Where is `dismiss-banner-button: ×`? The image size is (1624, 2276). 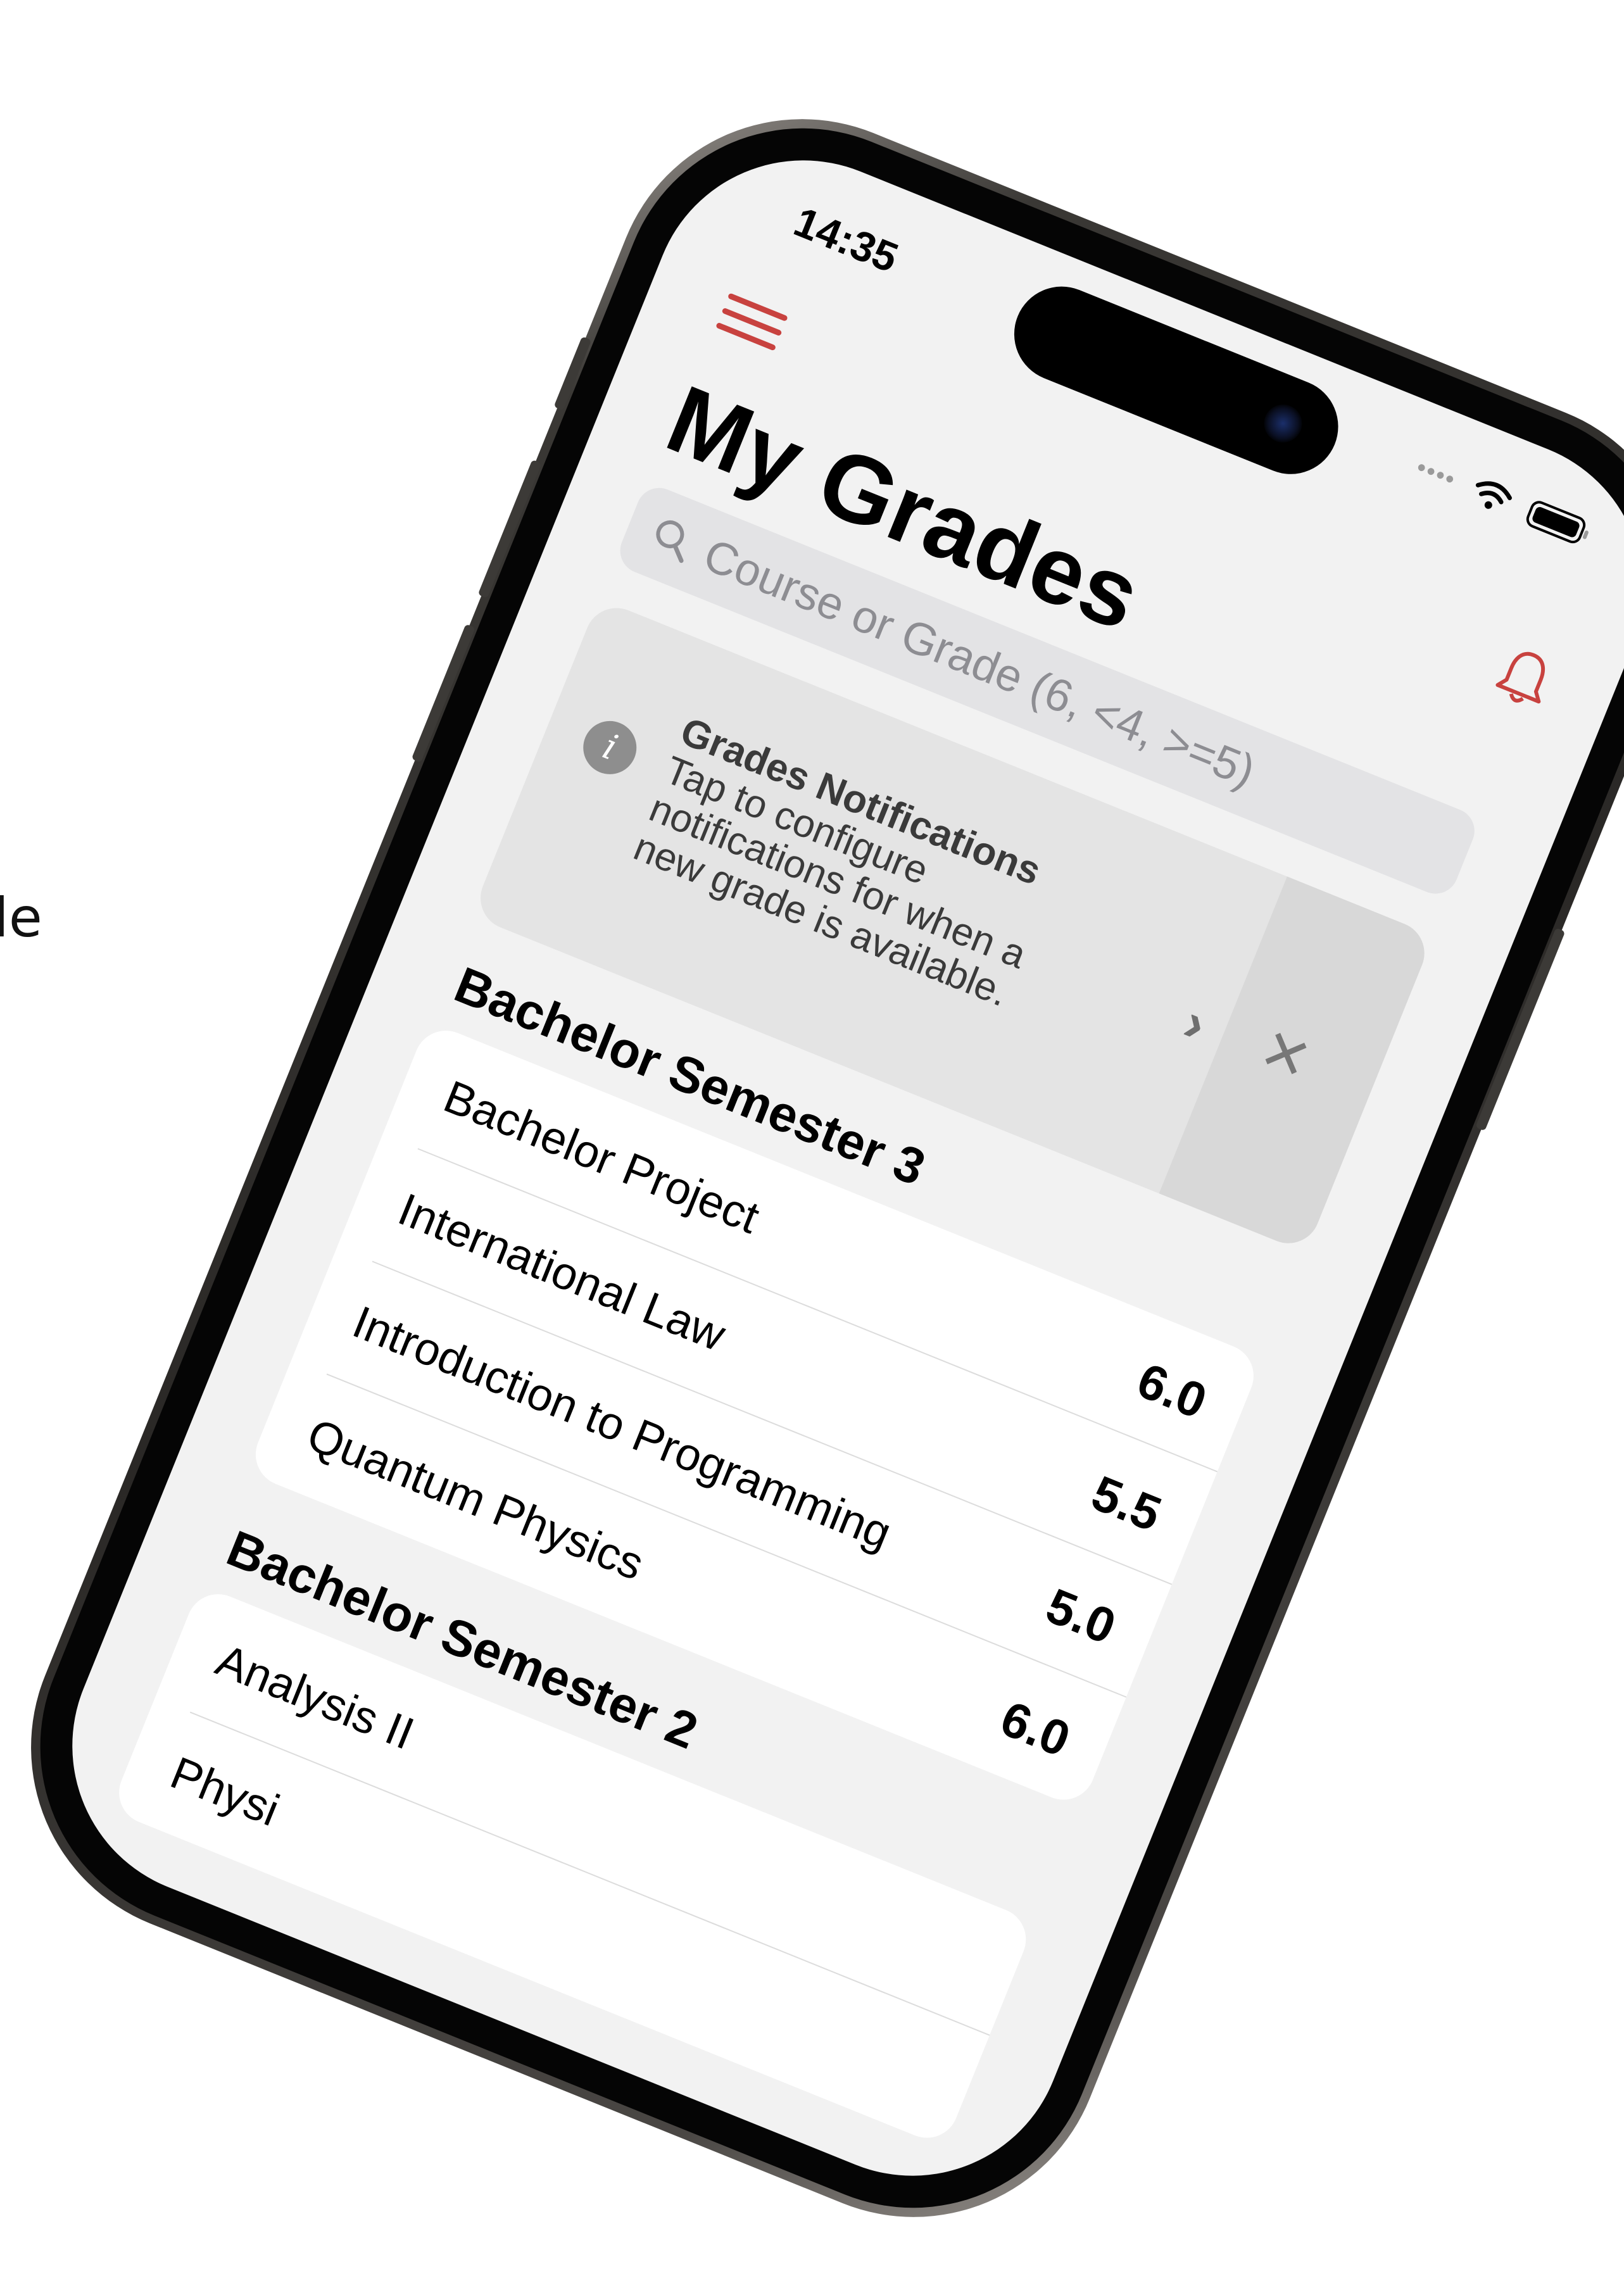 dismiss-banner-button: × is located at coordinates (1296, 1064).